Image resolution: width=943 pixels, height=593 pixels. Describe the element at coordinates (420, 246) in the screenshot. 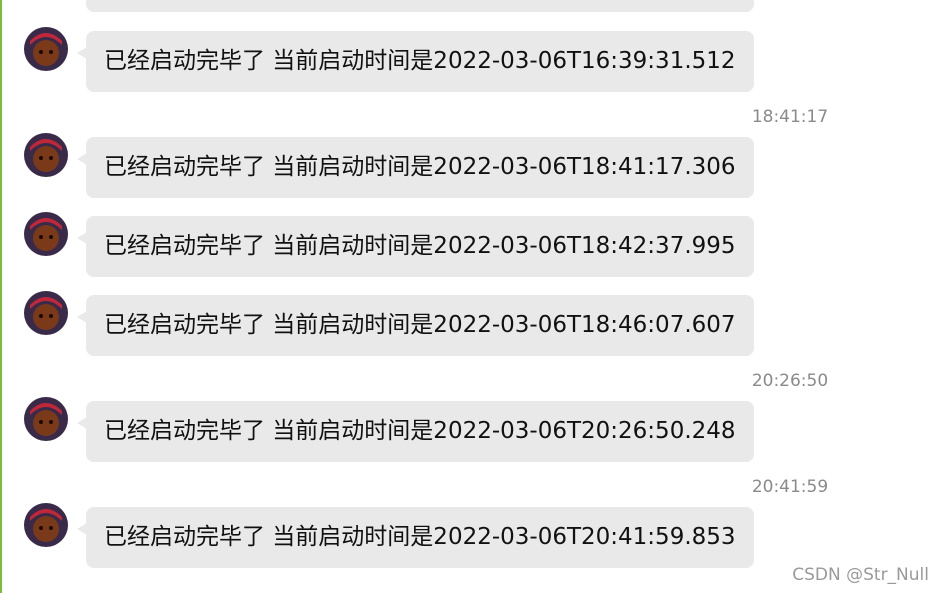

I see `message-bubble: 已经启动完毕了 当前启动时间是2022-03-06T18:42:37.995` at that location.